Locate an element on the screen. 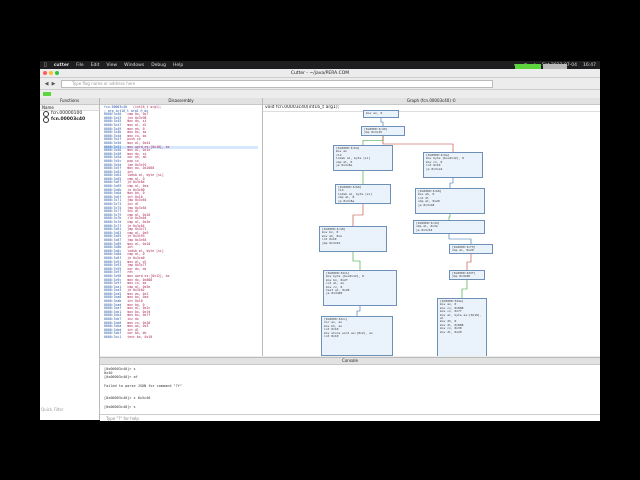  graph-node-line: mov ax, 0 is located at coordinates (374, 113).